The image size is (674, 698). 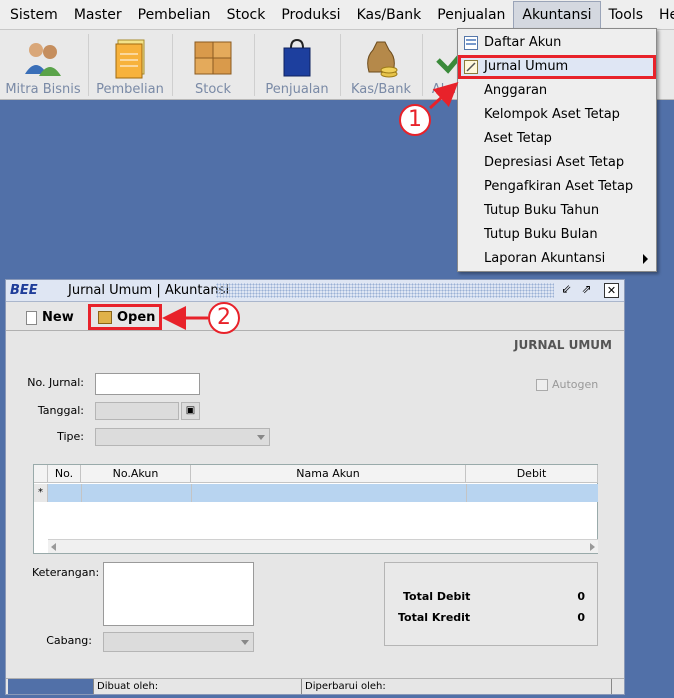 I want to click on menu-kas-bank: Kas/Bank, so click(x=389, y=15).